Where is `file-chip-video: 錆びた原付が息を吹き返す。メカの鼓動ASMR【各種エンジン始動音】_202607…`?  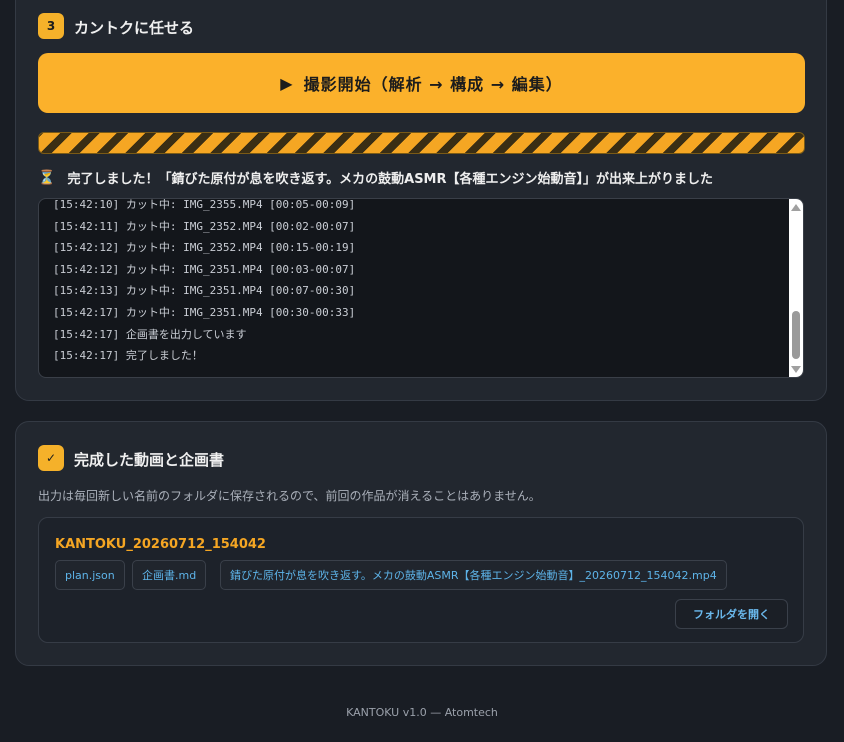 file-chip-video: 錆びた原付が息を吹き返す。メカの鼓動ASMR【各種エンジン始動音】_202607… is located at coordinates (473, 575).